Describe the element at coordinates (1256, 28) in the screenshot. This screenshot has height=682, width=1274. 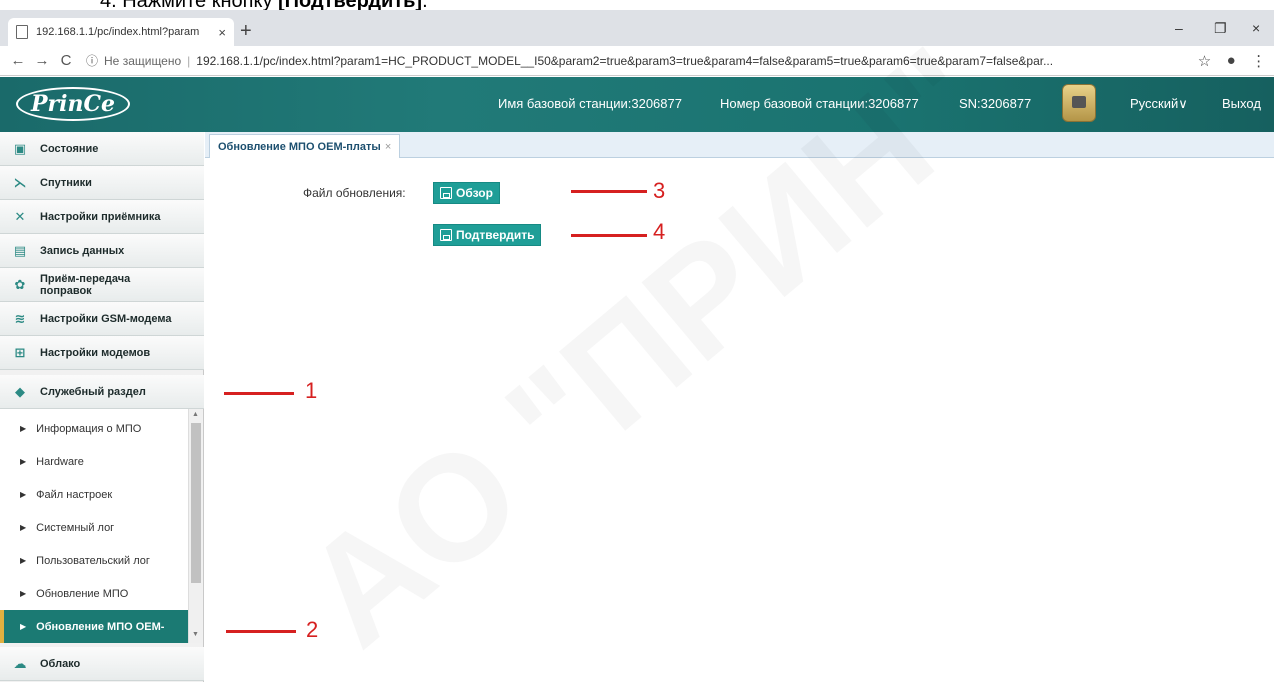
I see `close-window-button: ×` at that location.